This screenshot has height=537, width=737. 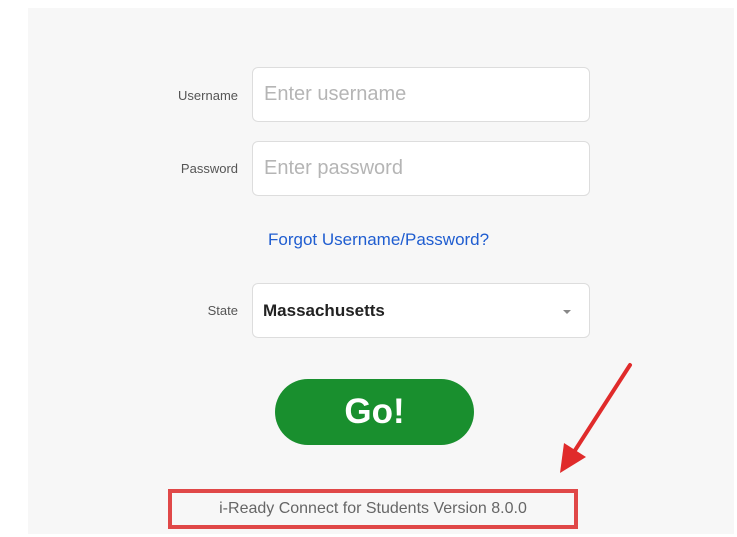 I want to click on username-label: Username, so click(x=208, y=95).